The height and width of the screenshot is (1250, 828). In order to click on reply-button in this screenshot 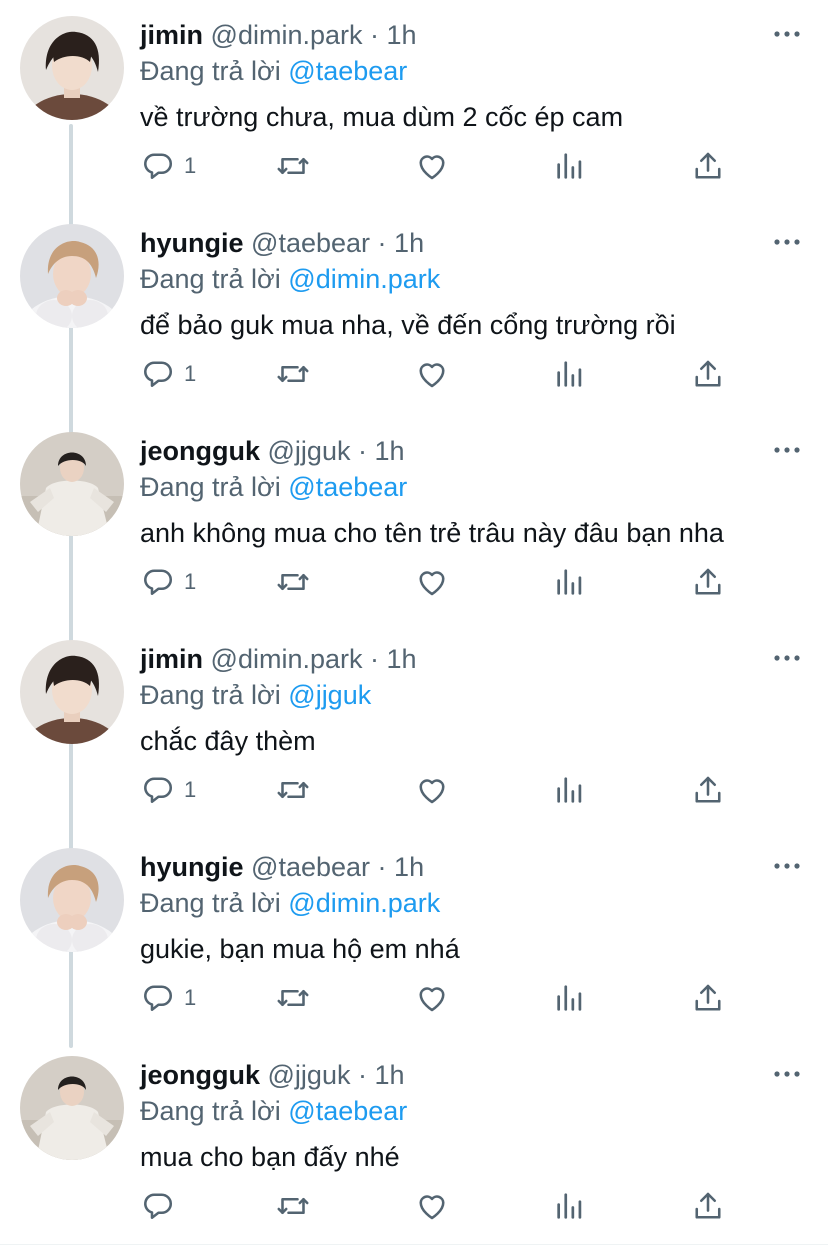, I will do `click(162, 1206)`.